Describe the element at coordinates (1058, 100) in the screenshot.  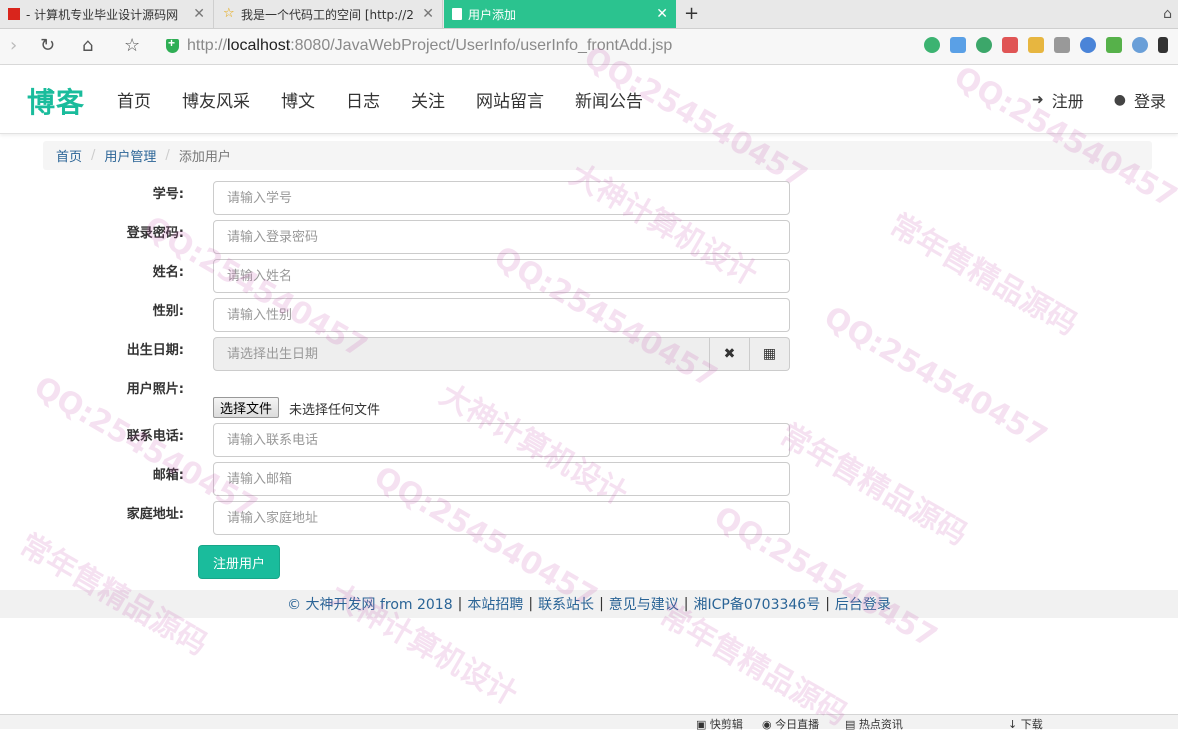
I see `register-link: ➜ 注册` at that location.